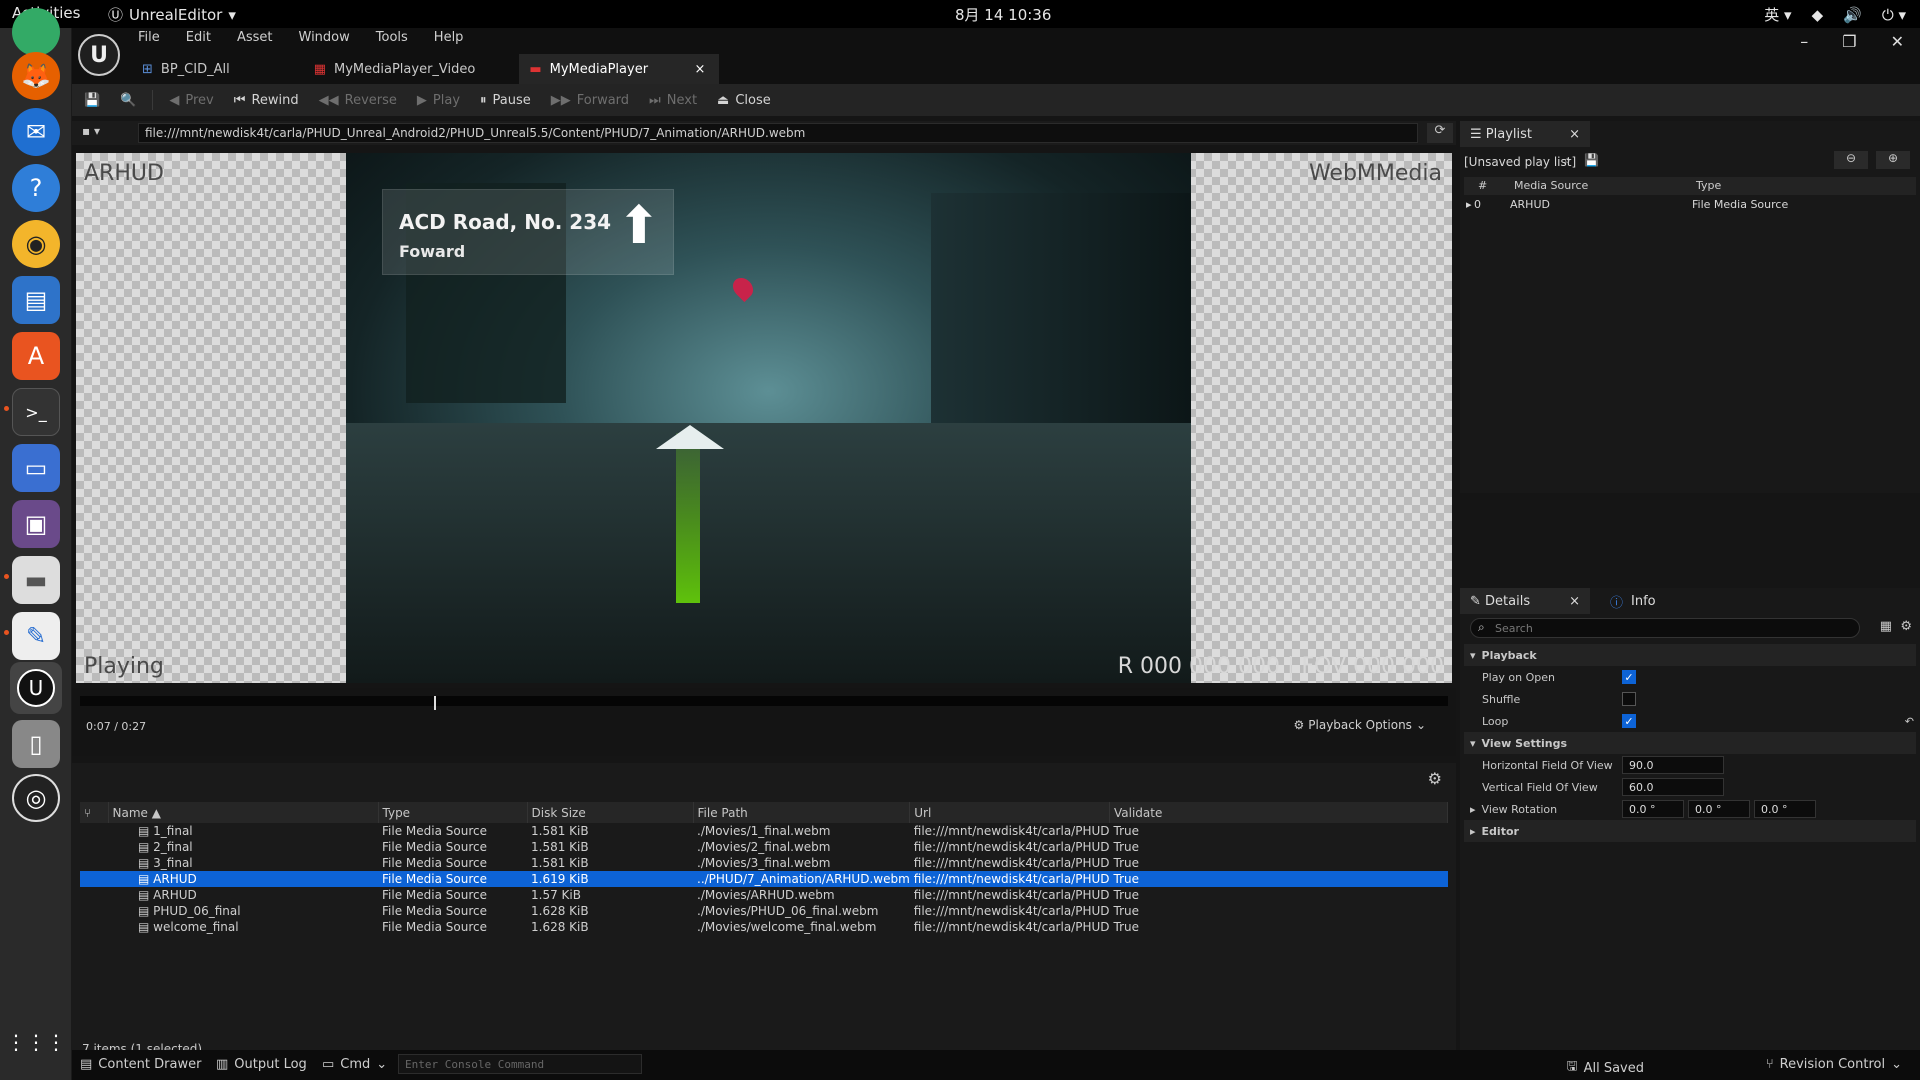 The width and height of the screenshot is (1920, 1080). I want to click on vfov-input: 60.0, so click(1673, 787).